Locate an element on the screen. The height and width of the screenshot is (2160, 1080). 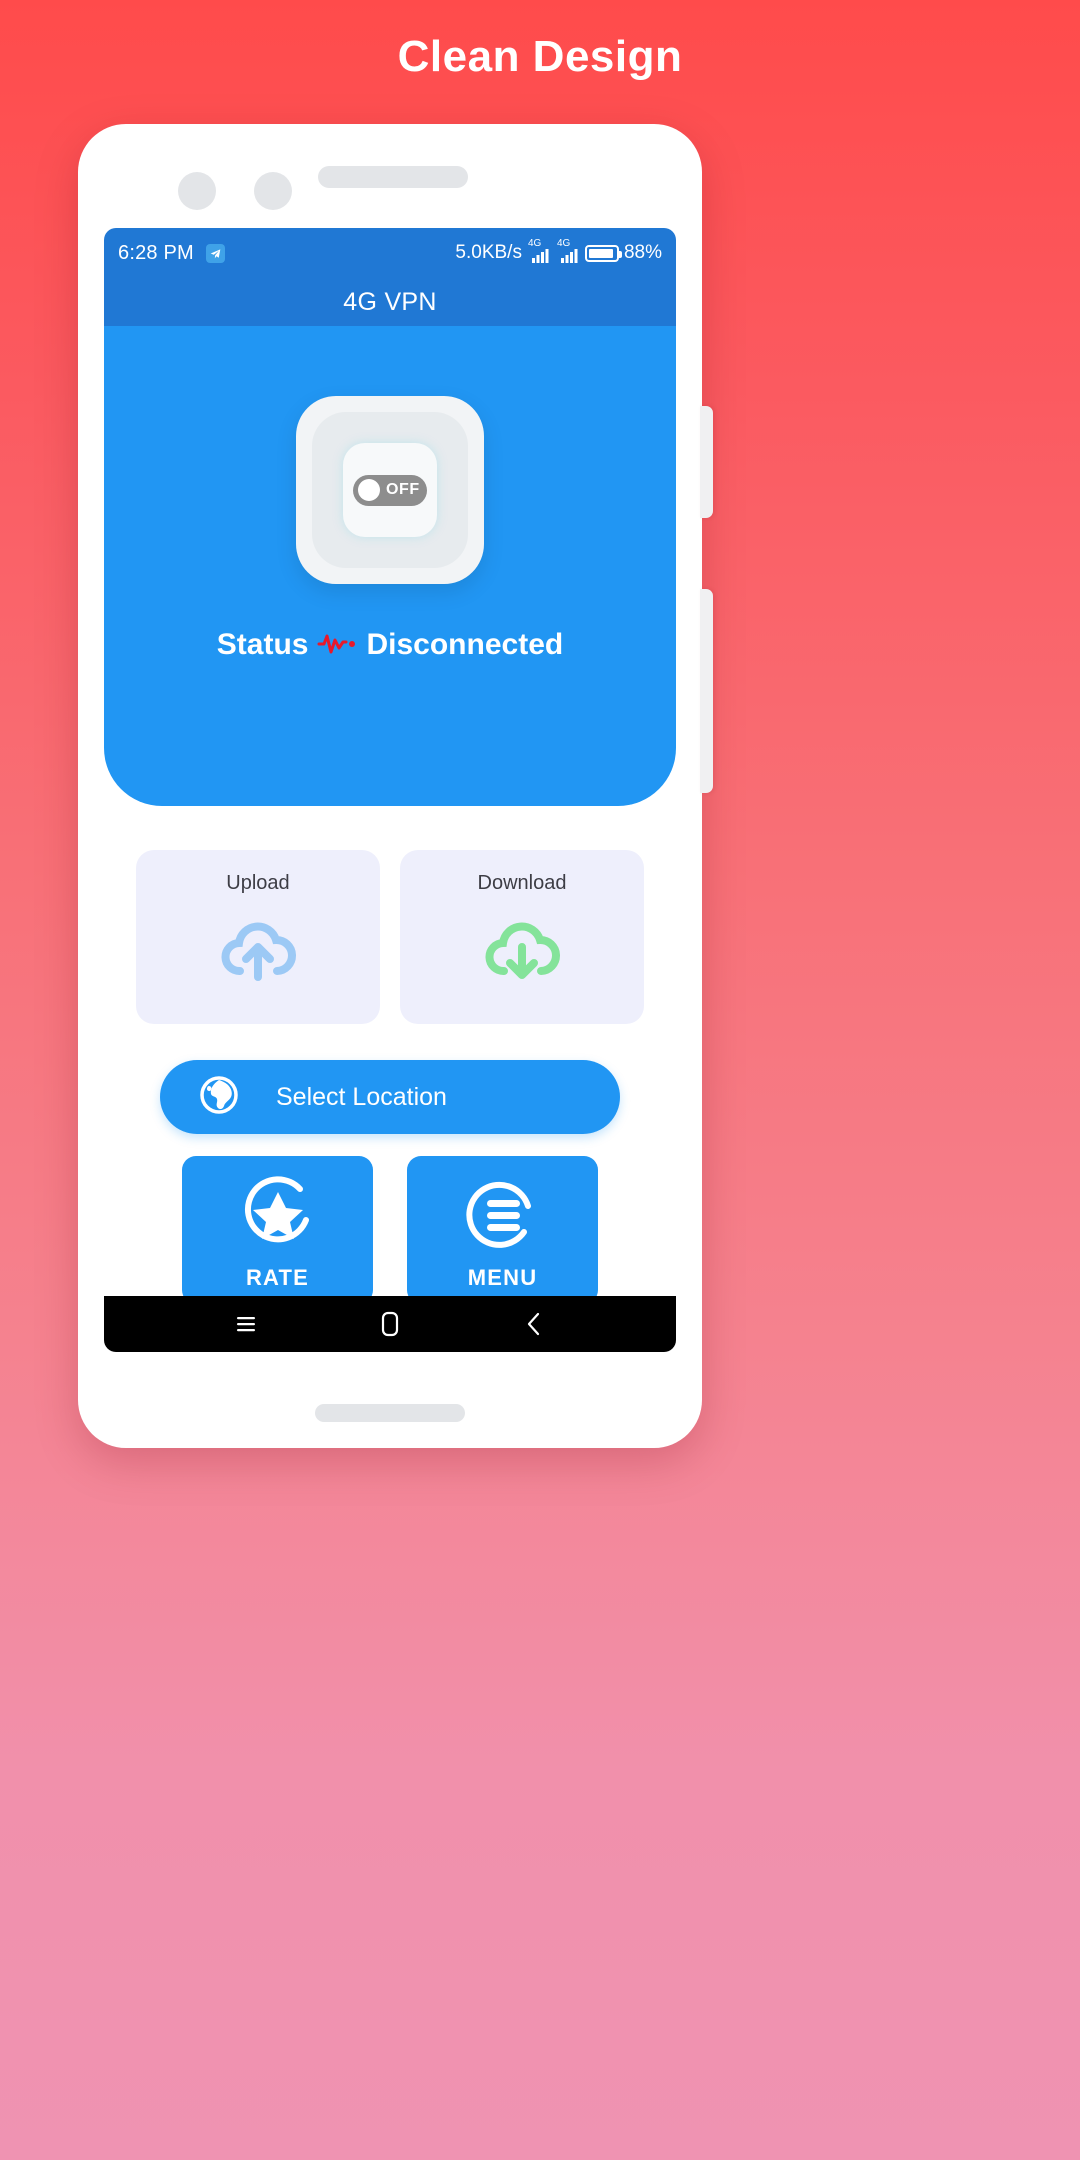
connection-status: Status Disconnected is located at coordinates (390, 645).